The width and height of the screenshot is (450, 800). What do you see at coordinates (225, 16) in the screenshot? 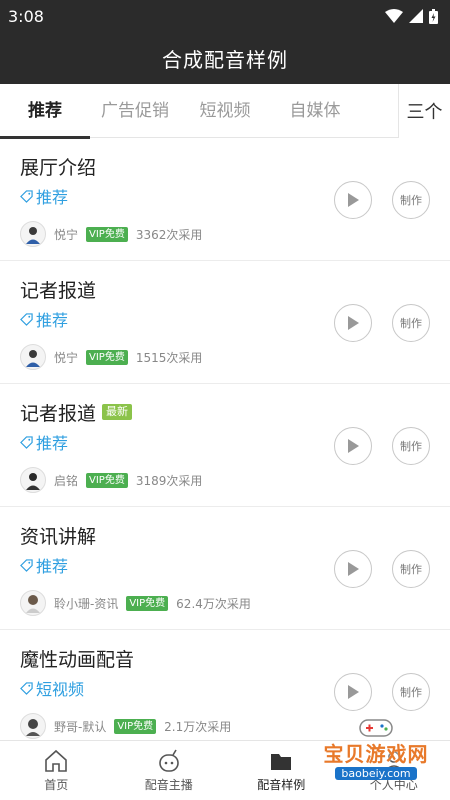
I see `status-bar: 3:08` at bounding box center [225, 16].